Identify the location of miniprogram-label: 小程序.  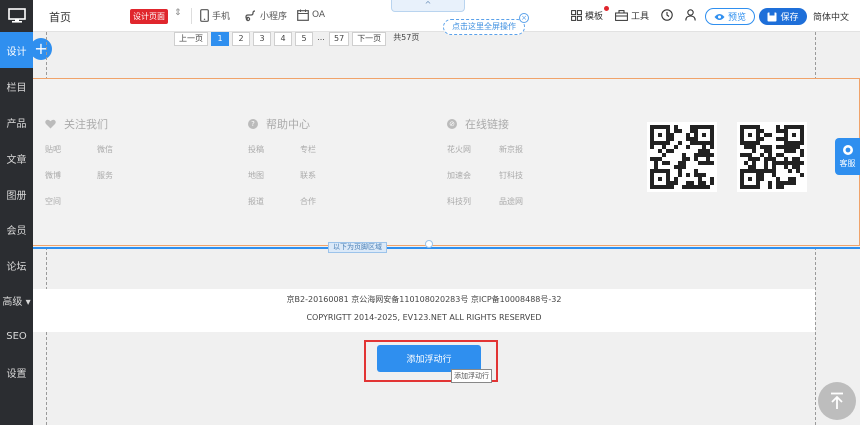
(274, 17).